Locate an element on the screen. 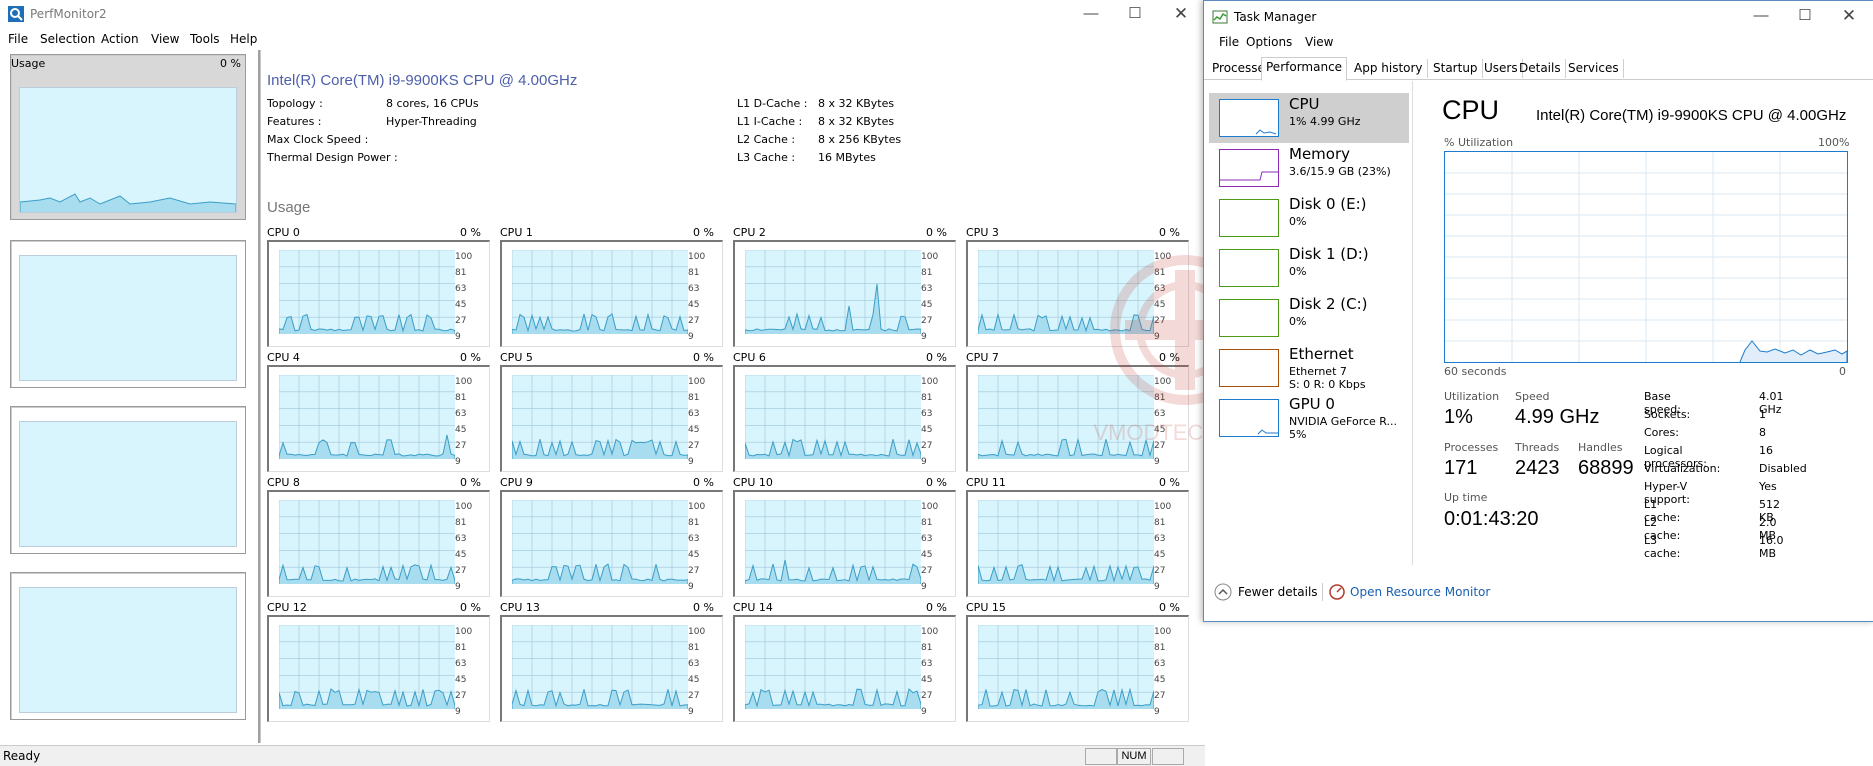 Image resolution: width=1873 pixels, height=766 pixels. minimize-button: — is located at coordinates (1091, 14).